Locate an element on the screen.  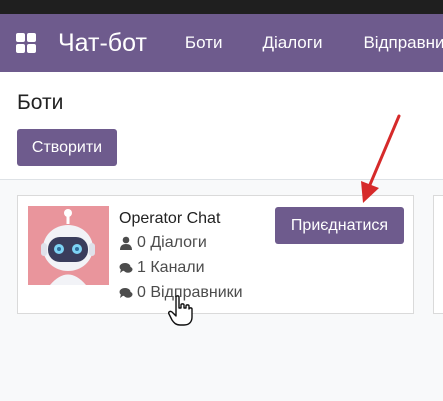
browser-top-strip is located at coordinates (221, 7).